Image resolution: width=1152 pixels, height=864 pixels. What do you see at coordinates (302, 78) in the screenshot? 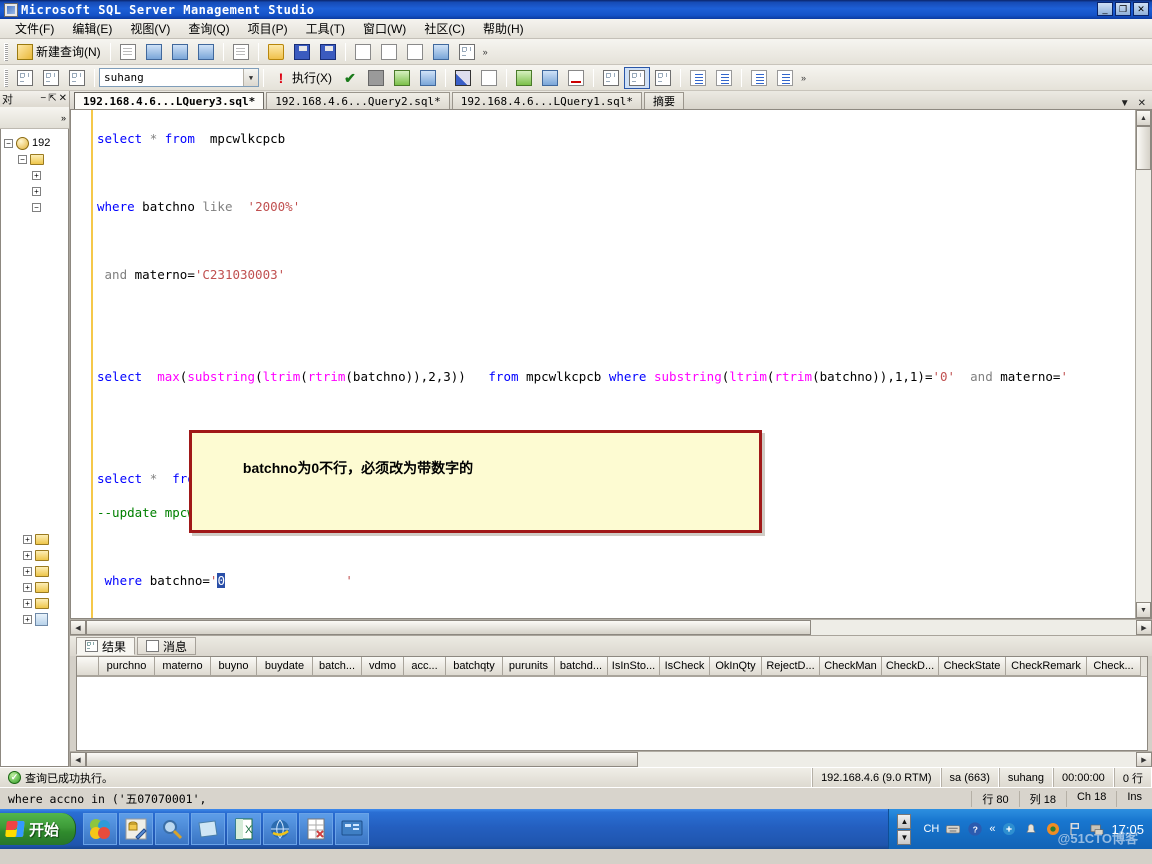
I see `execute-button: ! 执行(X)` at bounding box center [302, 78].